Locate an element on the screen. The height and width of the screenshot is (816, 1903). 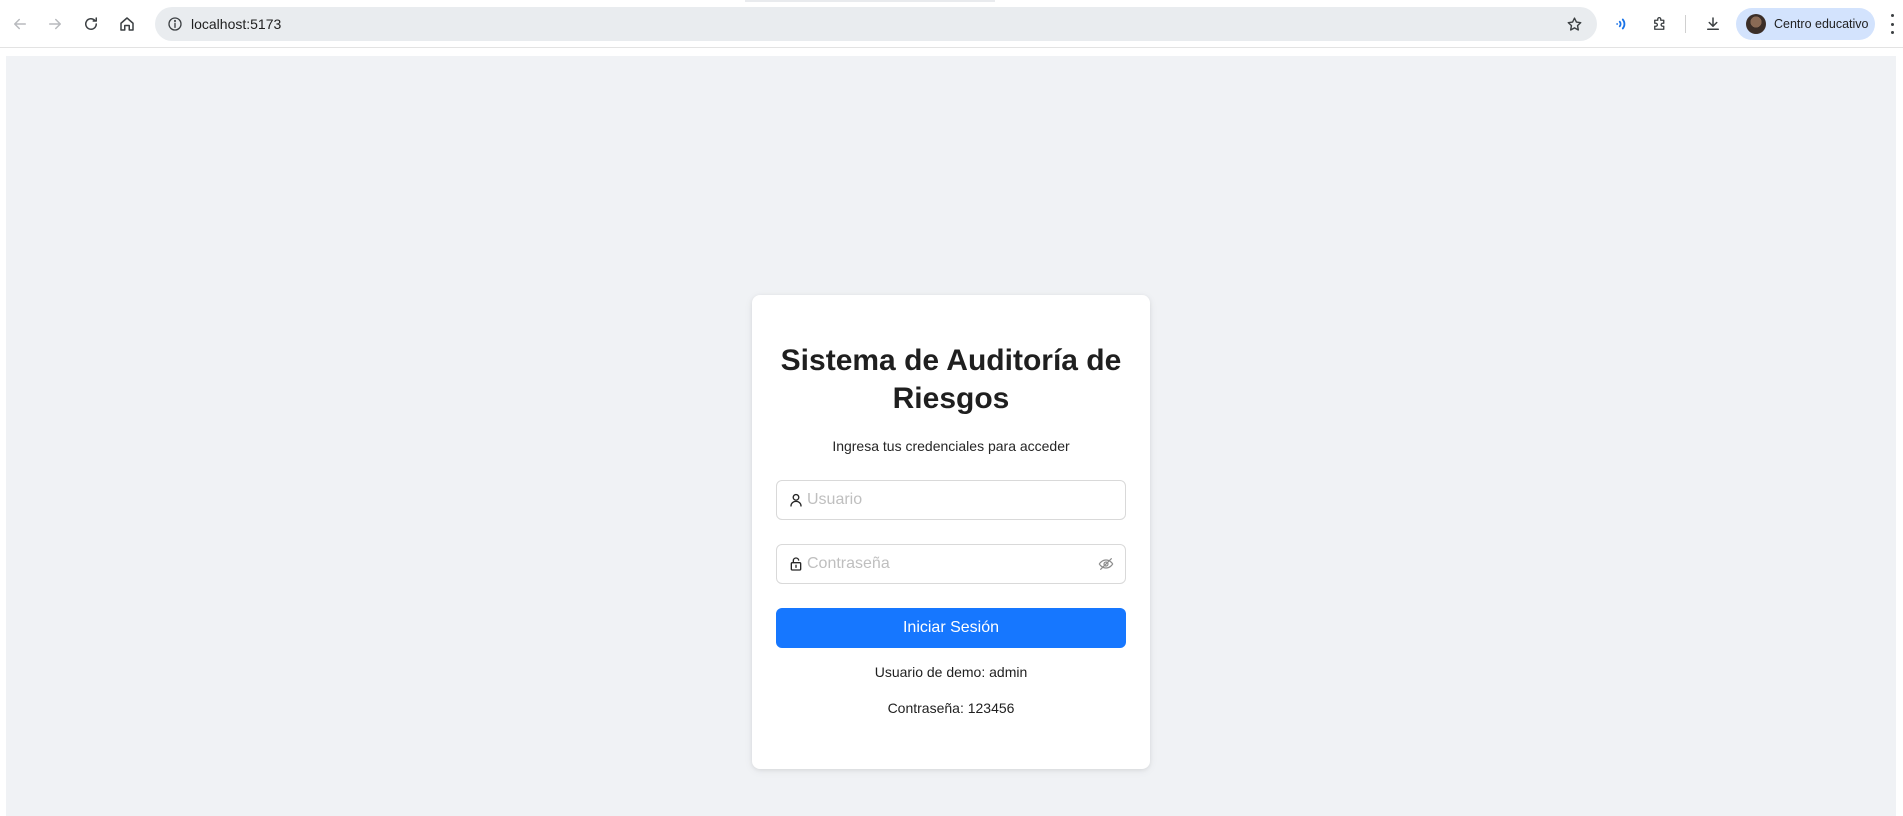
arrow-right-icon is located at coordinates (55, 24).